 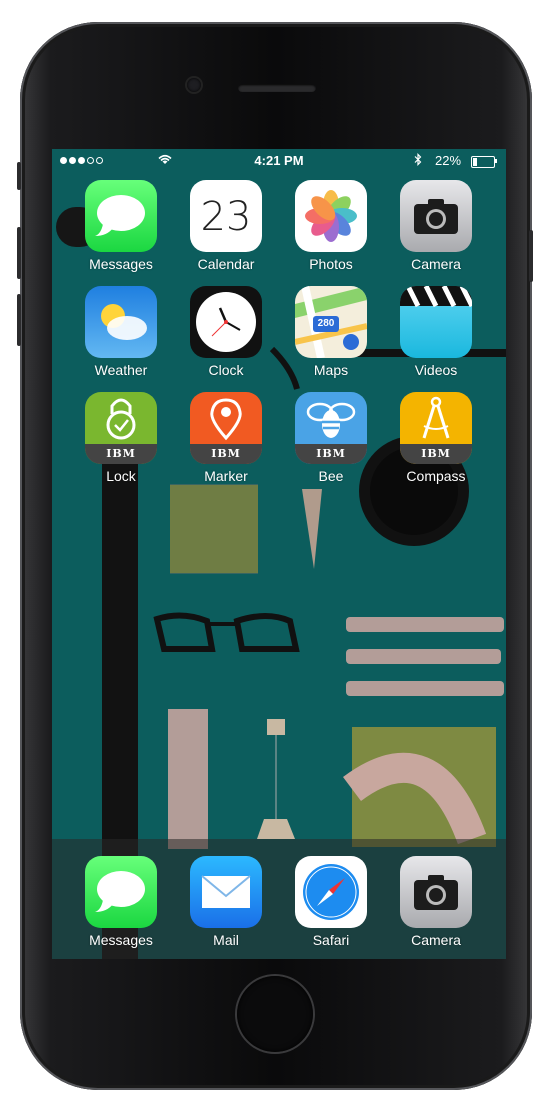 I want to click on app-marker: IBM Marker, so click(x=226, y=438).